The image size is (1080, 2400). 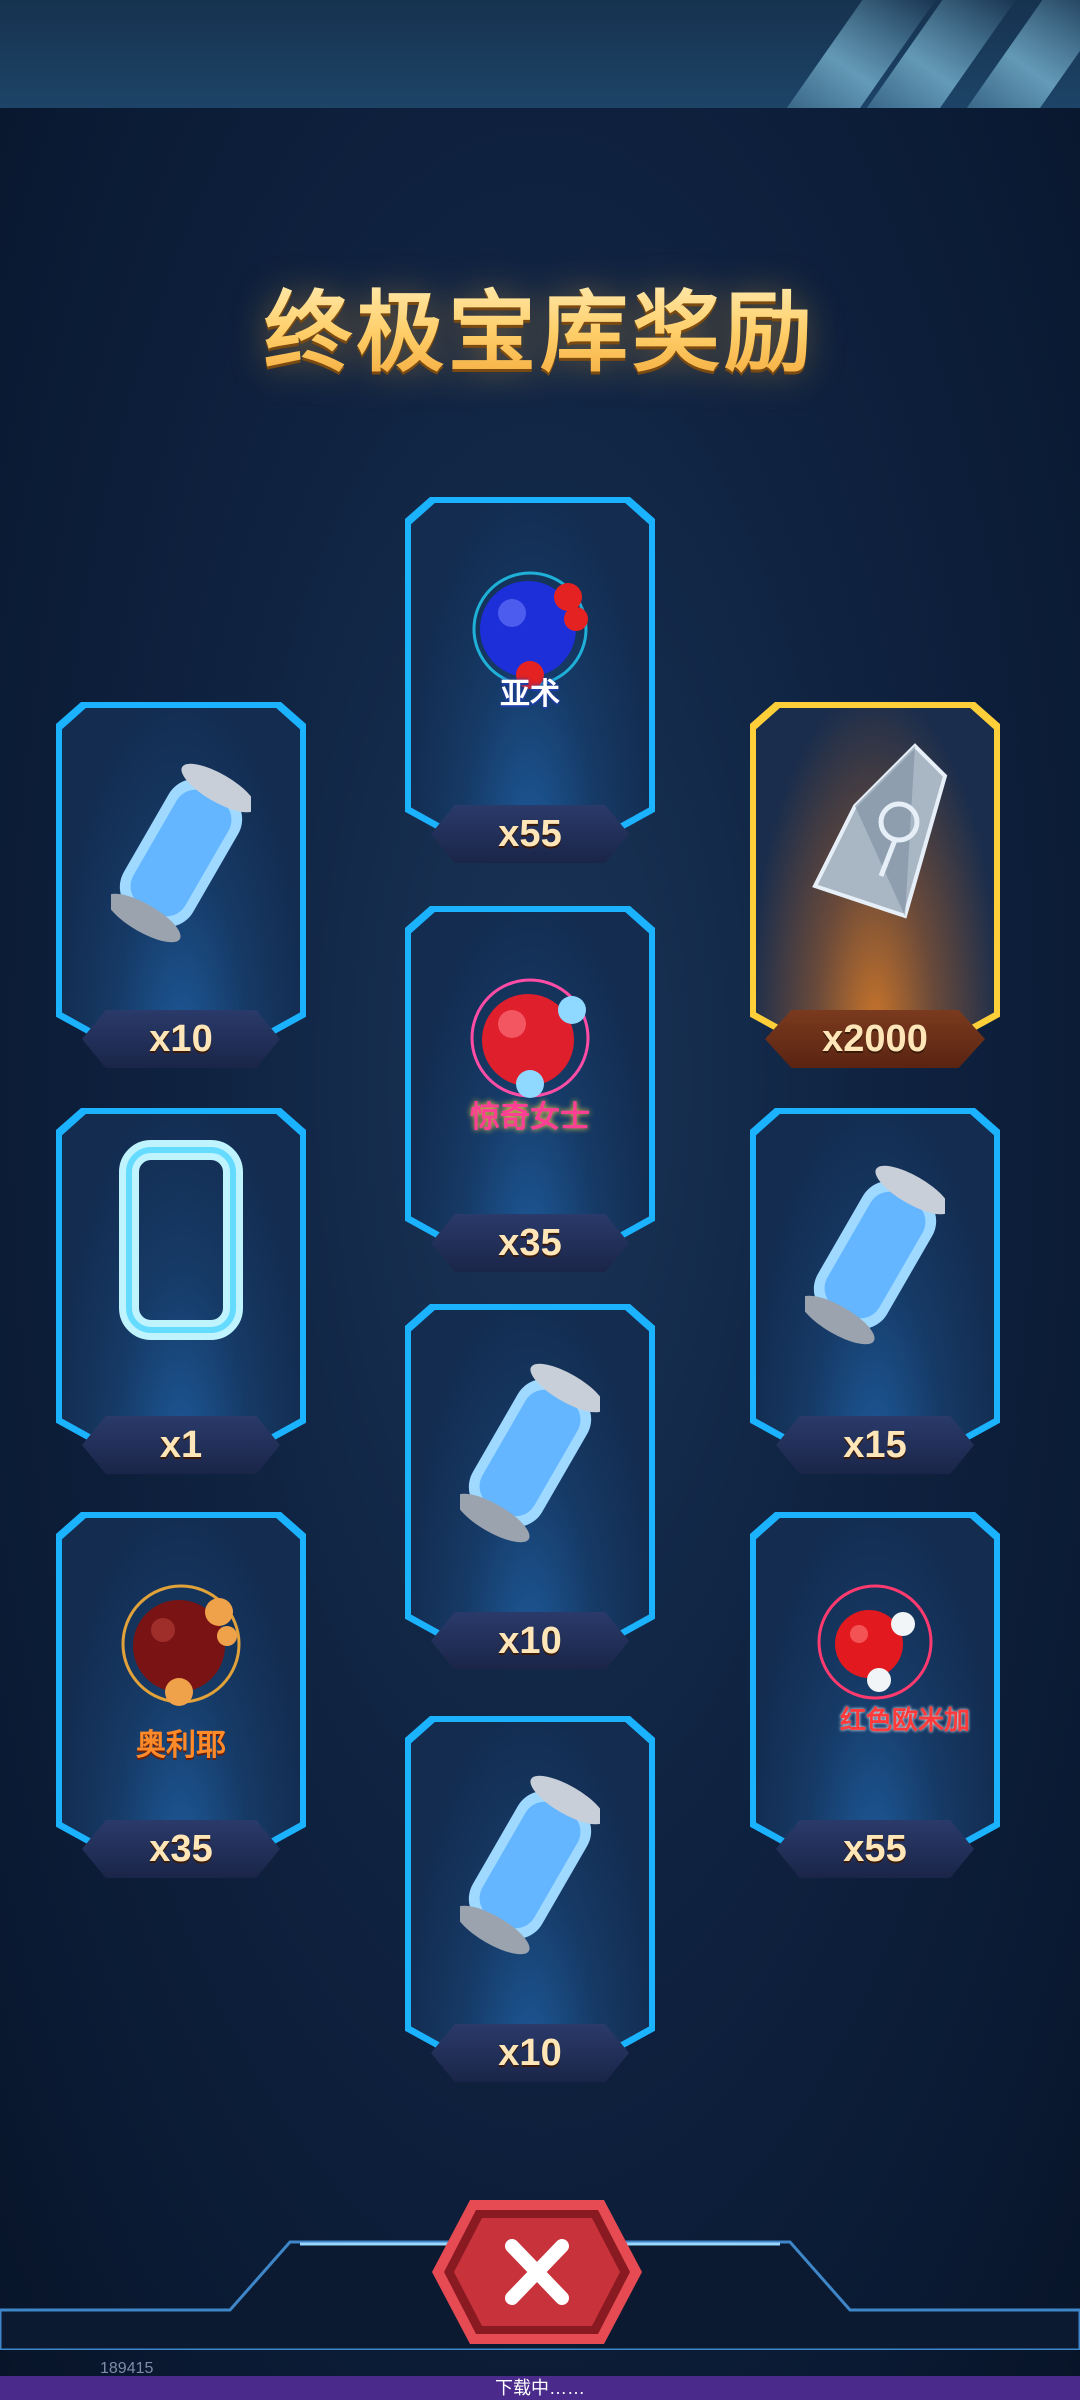 I want to click on reward-card-silver-shard: x2000, so click(x=875, y=885).